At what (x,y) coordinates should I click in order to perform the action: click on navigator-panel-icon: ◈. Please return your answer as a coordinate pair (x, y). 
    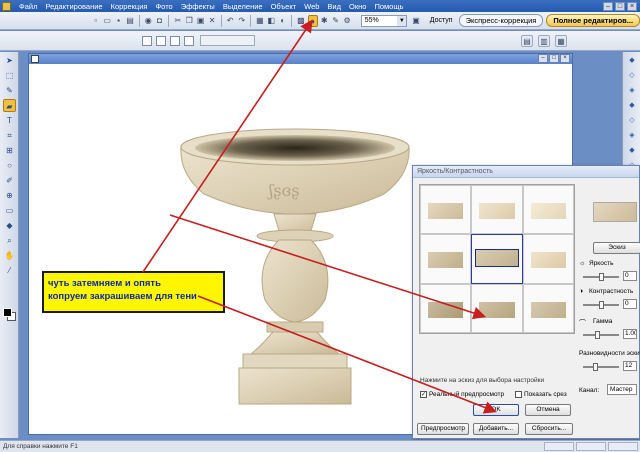
    Looking at the image, I should click on (632, 91).